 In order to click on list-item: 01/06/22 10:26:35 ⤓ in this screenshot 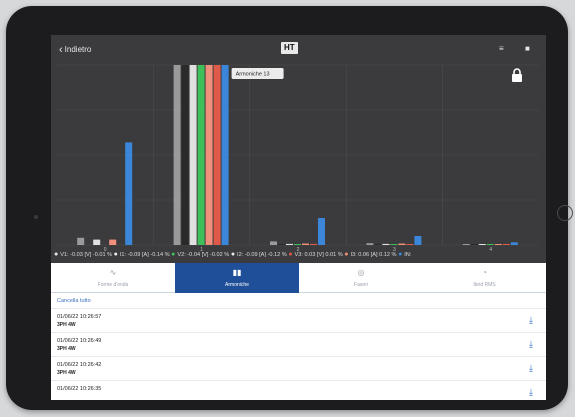, I will do `click(298, 390)`.